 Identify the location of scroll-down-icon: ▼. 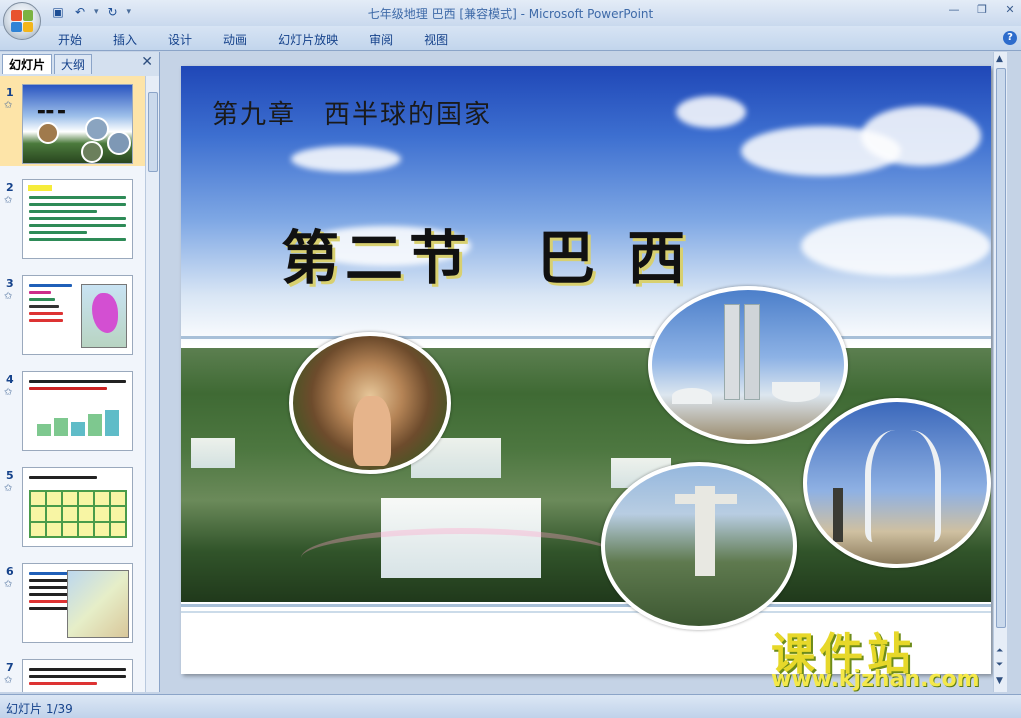
(999, 681).